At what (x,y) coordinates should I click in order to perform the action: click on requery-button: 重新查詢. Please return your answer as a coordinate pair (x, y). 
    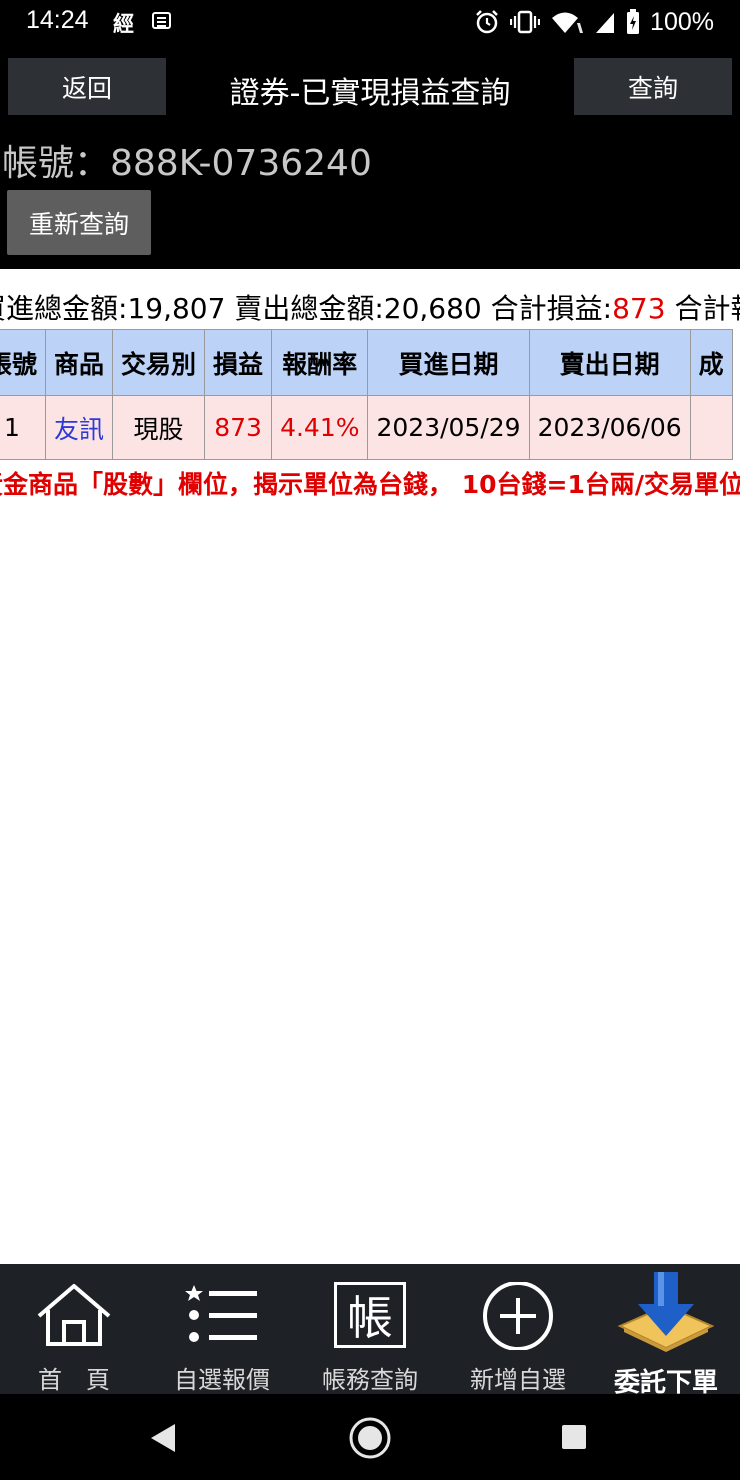
    Looking at the image, I should click on (79, 222).